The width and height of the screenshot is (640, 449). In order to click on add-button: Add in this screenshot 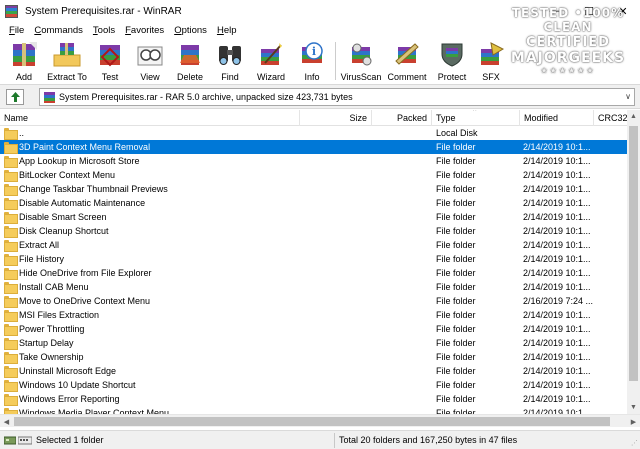, I will do `click(24, 61)`.